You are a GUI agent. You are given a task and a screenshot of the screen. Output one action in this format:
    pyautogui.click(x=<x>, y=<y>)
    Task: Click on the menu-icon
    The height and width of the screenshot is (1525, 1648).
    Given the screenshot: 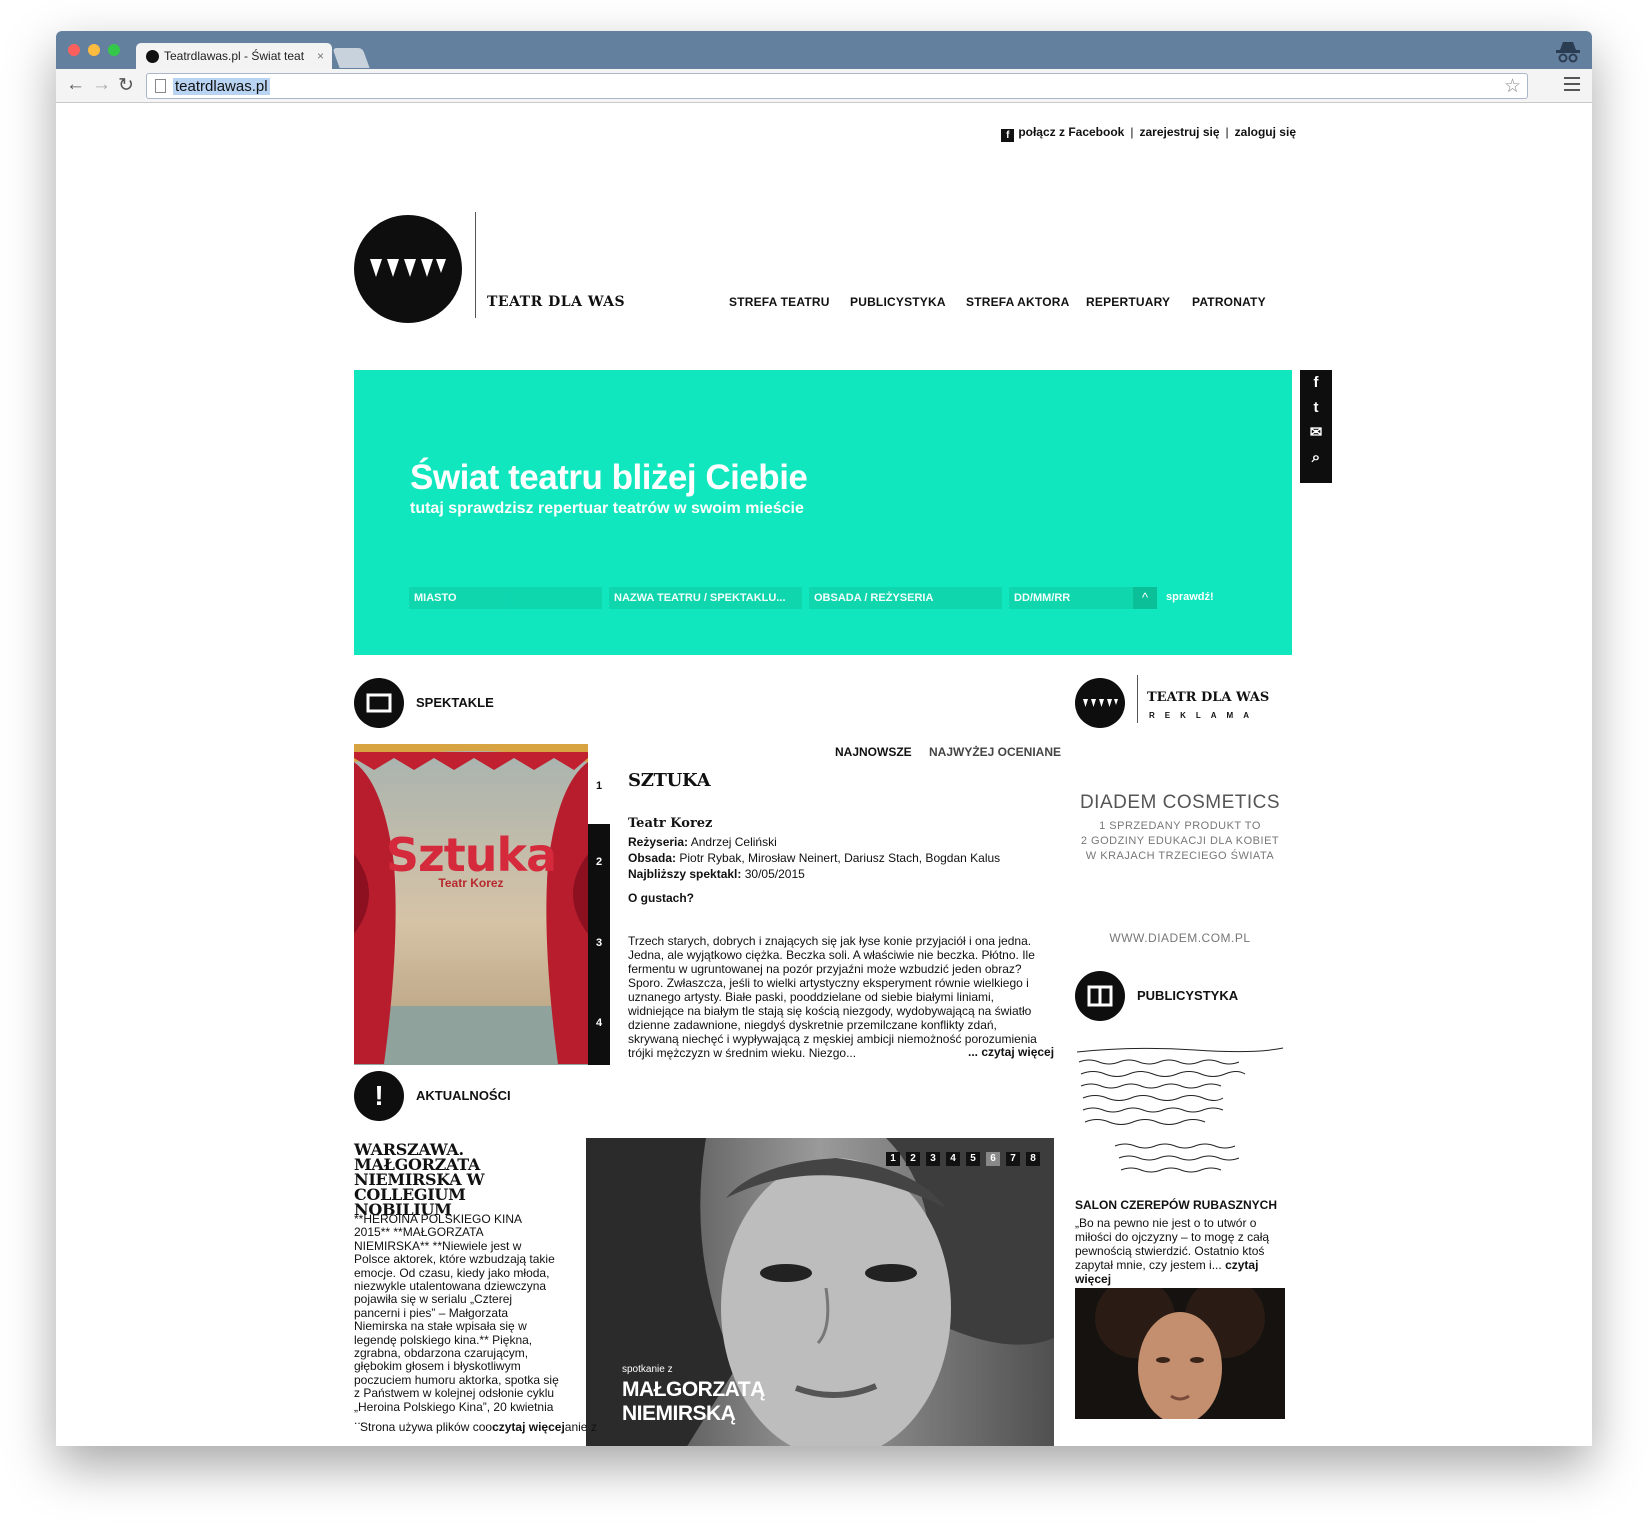 What is the action you would take?
    pyautogui.click(x=1572, y=84)
    